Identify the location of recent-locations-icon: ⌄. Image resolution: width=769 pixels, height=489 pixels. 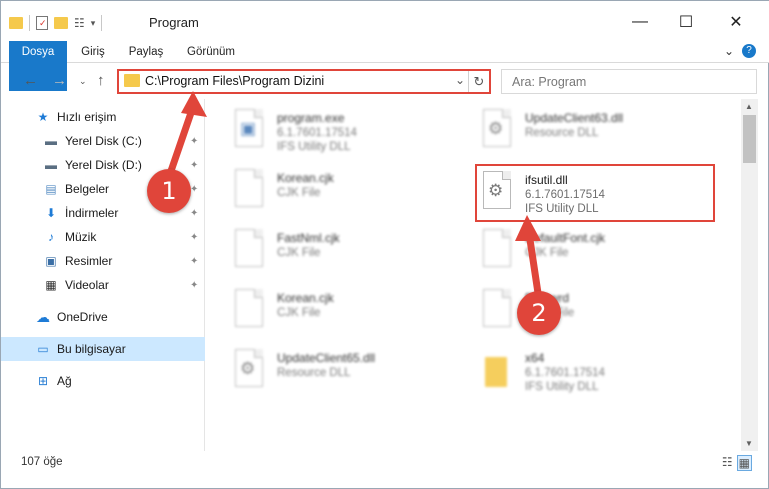
(83, 81).